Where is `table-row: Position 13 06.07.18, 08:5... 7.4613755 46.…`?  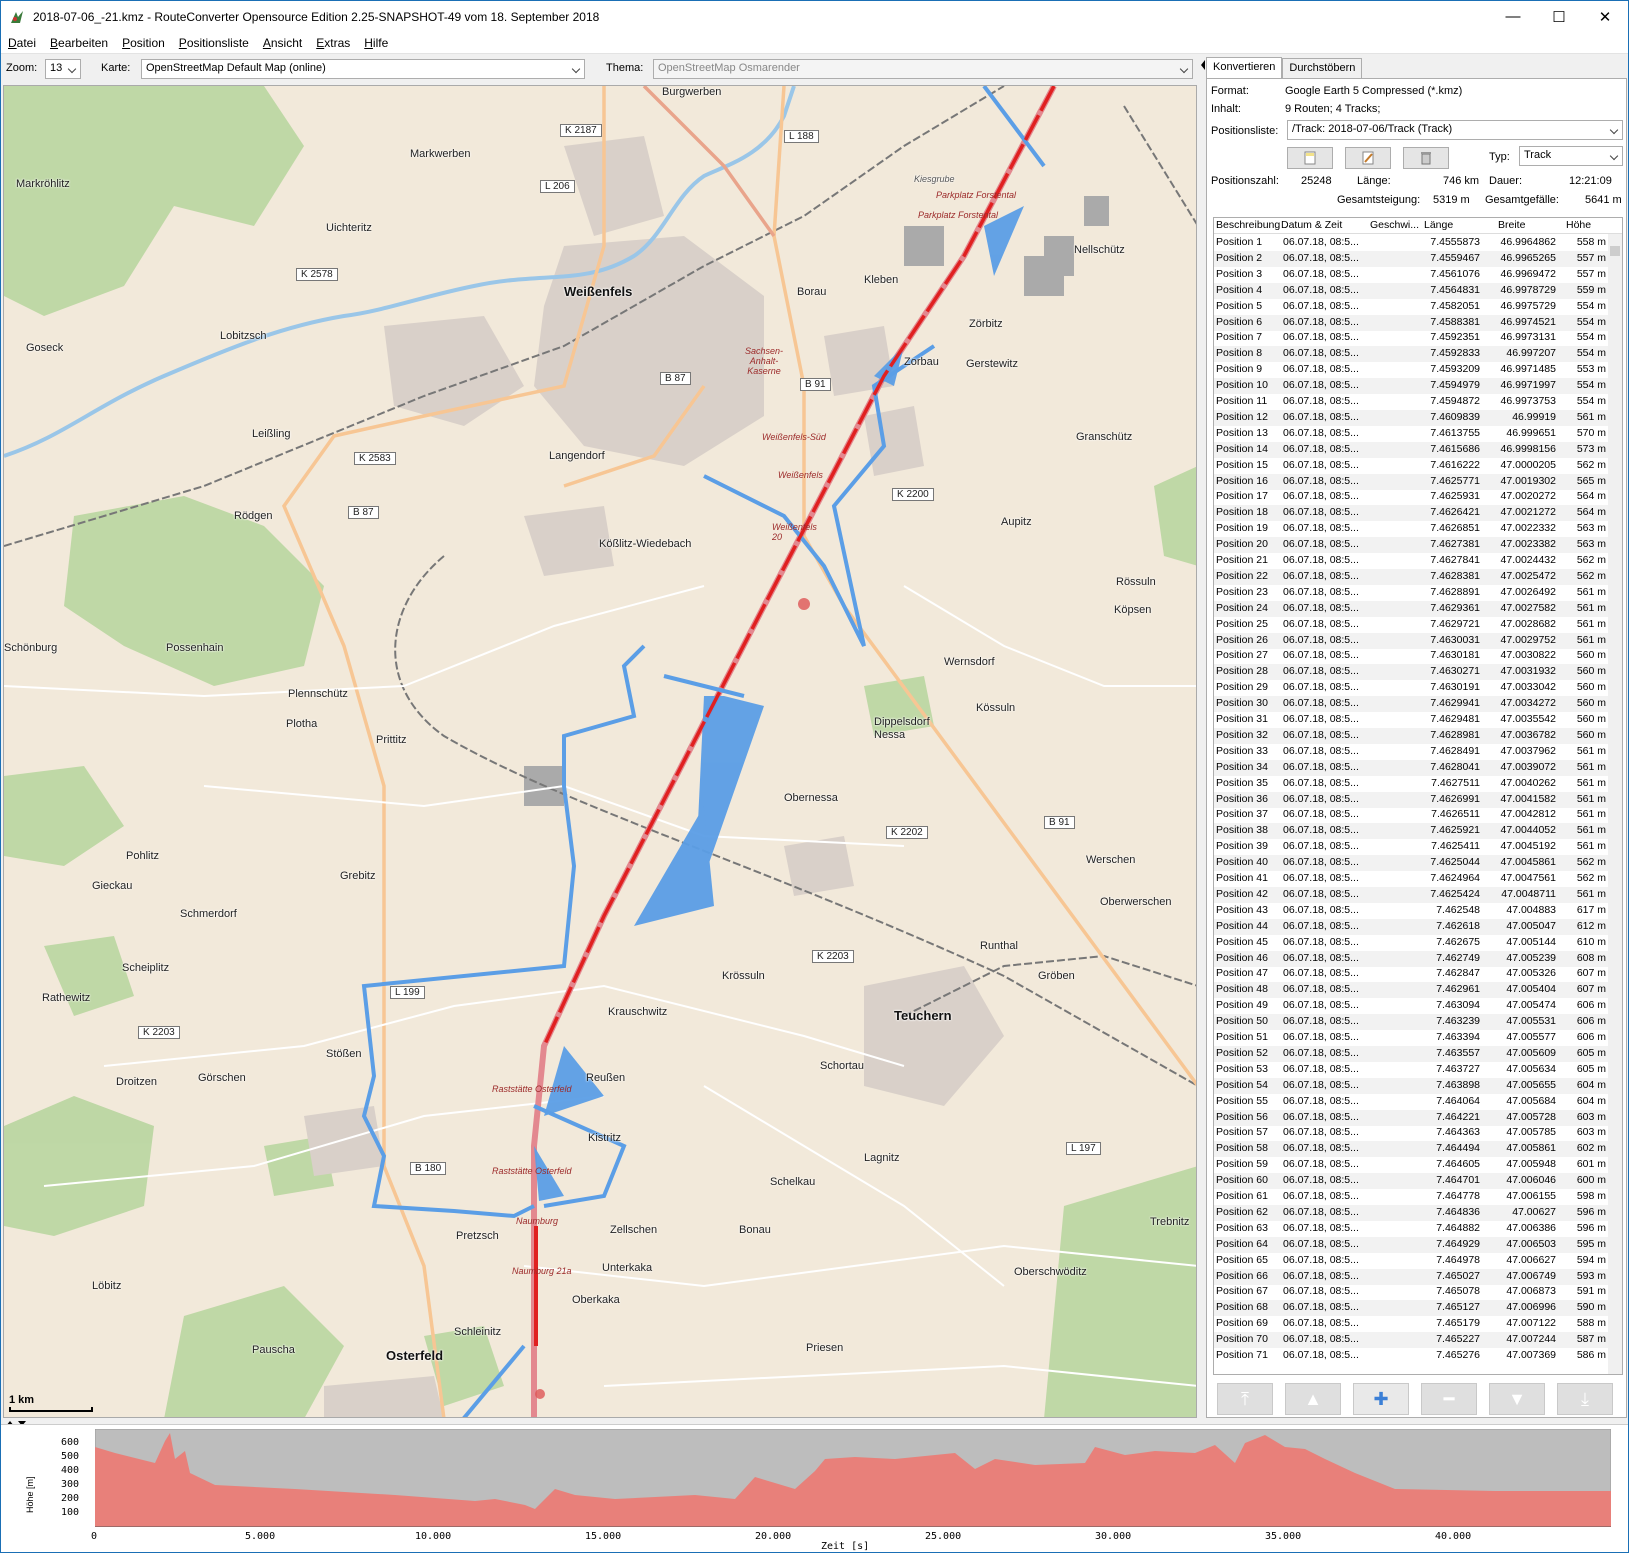 table-row: Position 13 06.07.18, 08:5... 7.4613755 46.… is located at coordinates (1411, 434).